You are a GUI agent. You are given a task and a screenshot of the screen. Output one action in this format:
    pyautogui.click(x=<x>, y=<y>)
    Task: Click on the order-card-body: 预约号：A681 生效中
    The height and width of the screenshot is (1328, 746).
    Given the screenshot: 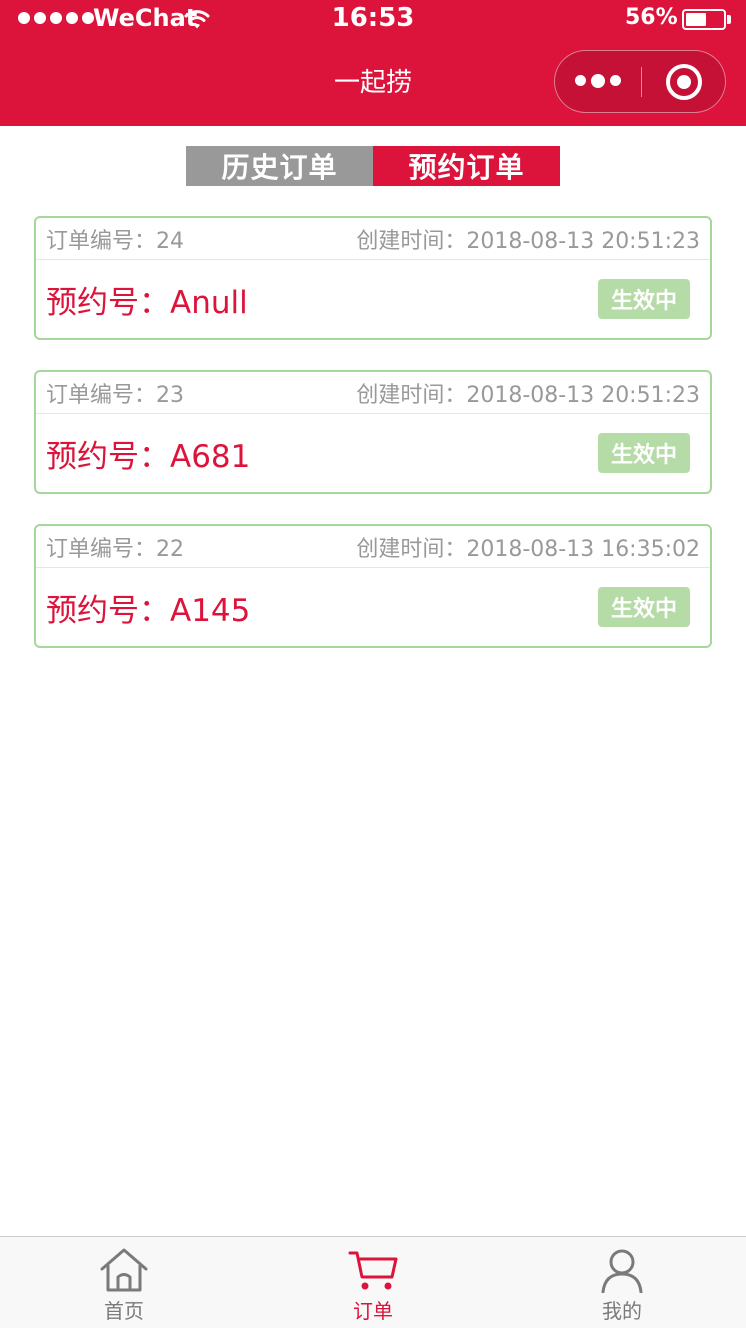 What is the action you would take?
    pyautogui.click(x=373, y=453)
    